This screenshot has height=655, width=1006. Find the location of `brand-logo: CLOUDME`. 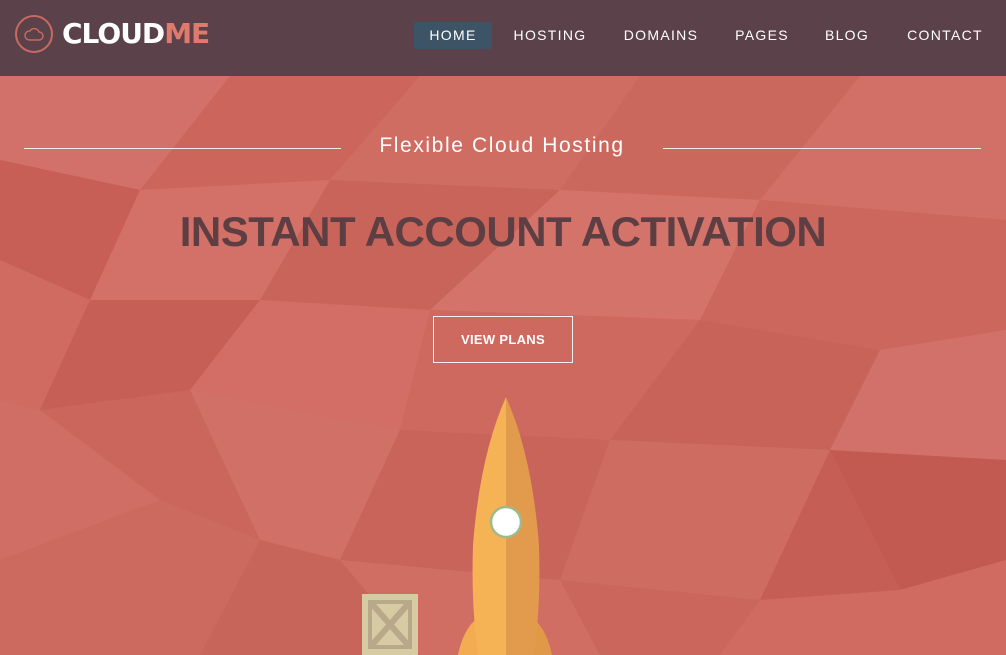

brand-logo: CLOUDME is located at coordinates (112, 34).